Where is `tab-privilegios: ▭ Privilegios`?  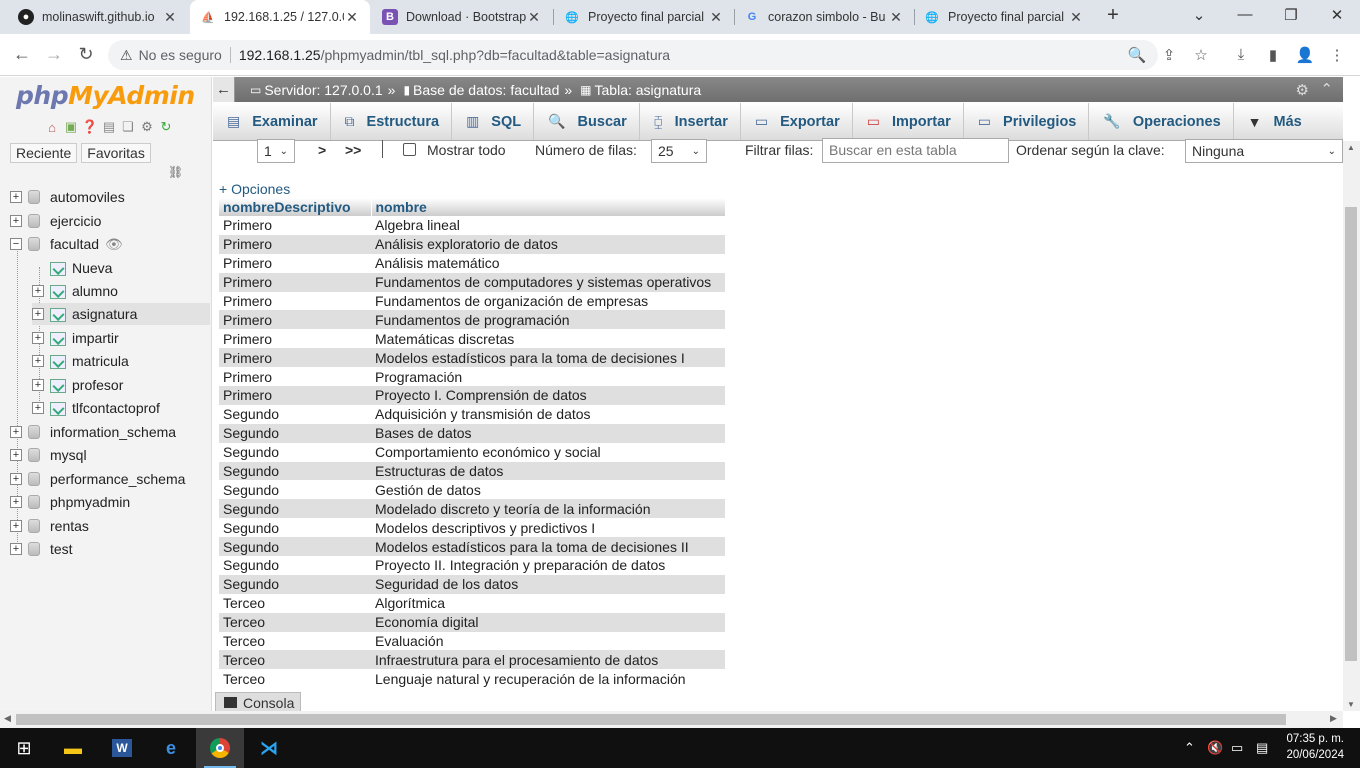 tab-privilegios: ▭ Privilegios is located at coordinates (1027, 121).